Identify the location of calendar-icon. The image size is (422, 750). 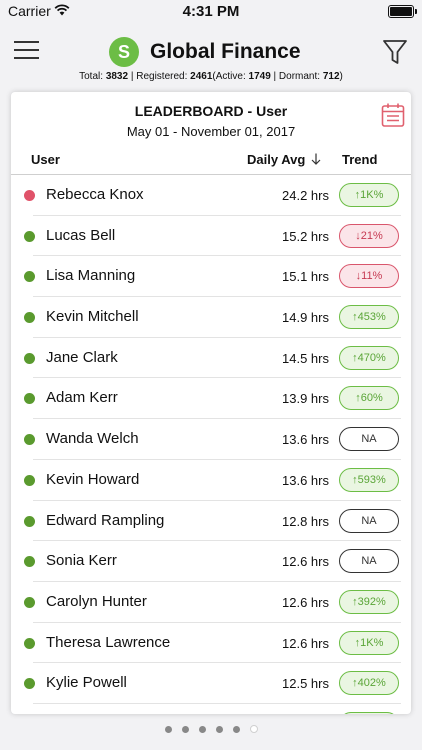
(393, 115).